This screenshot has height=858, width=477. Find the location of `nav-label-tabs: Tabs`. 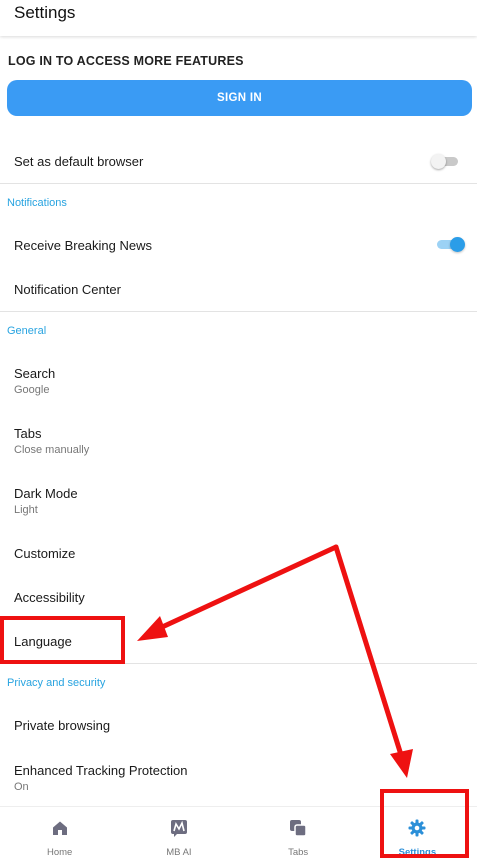

nav-label-tabs: Tabs is located at coordinates (298, 852).